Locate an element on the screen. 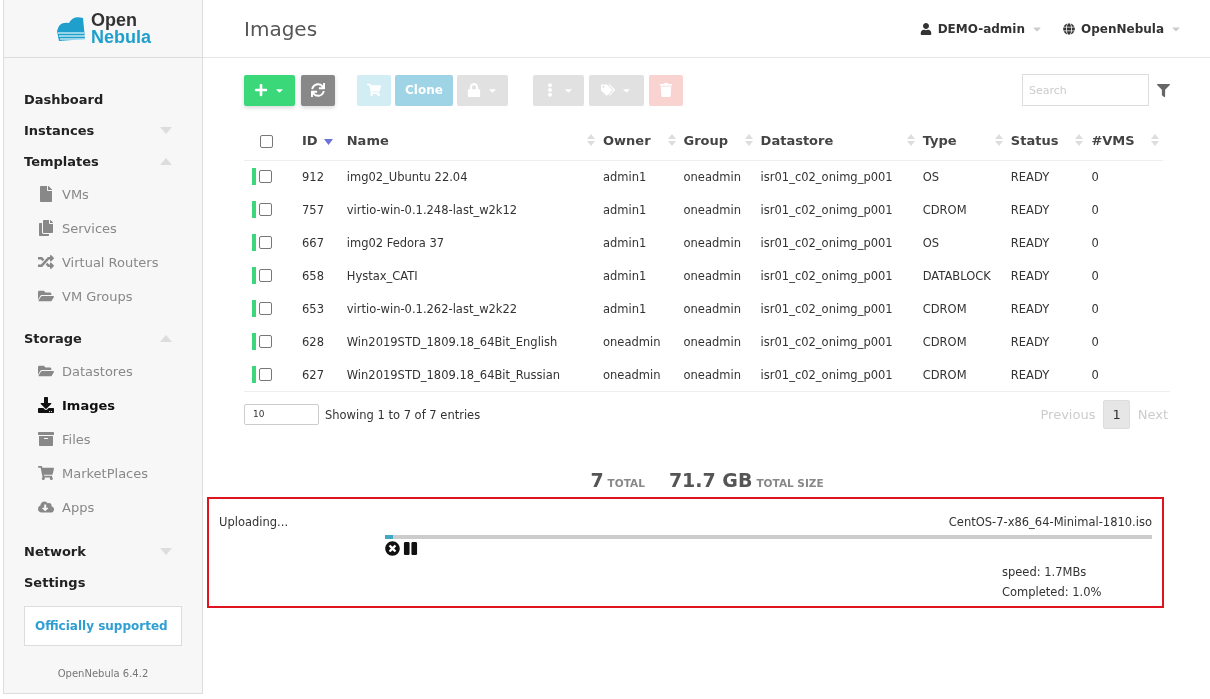 The width and height of the screenshot is (1210, 699). table-cell: oneadmin is located at coordinates (718, 176).